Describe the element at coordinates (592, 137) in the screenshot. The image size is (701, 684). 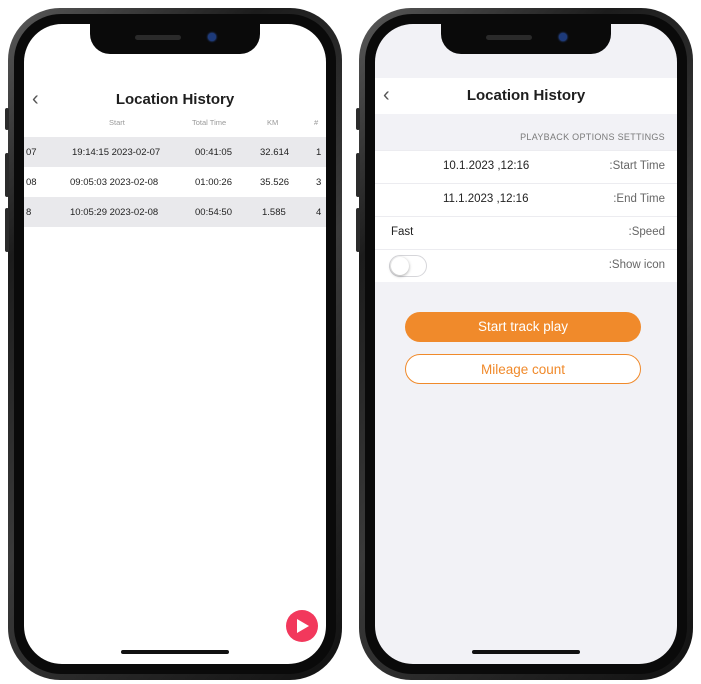
I see `section-header: PLAYBACK OPTIONS SETTINGS` at that location.